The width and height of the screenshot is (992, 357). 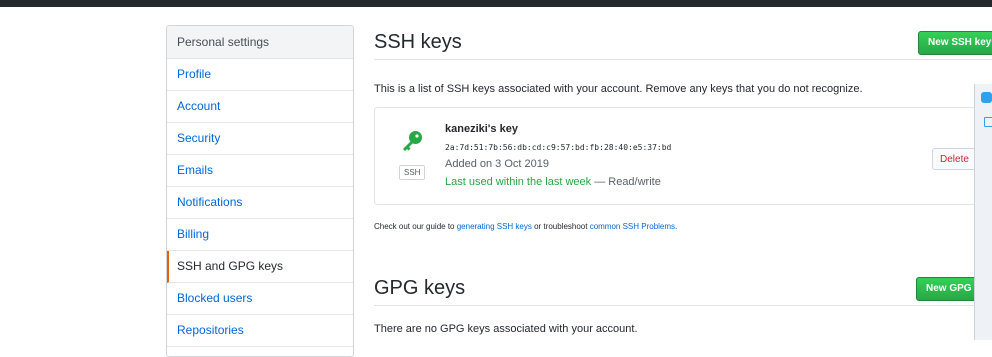 What do you see at coordinates (560, 226) in the screenshot?
I see `guide-middle: or troubleshoot` at bounding box center [560, 226].